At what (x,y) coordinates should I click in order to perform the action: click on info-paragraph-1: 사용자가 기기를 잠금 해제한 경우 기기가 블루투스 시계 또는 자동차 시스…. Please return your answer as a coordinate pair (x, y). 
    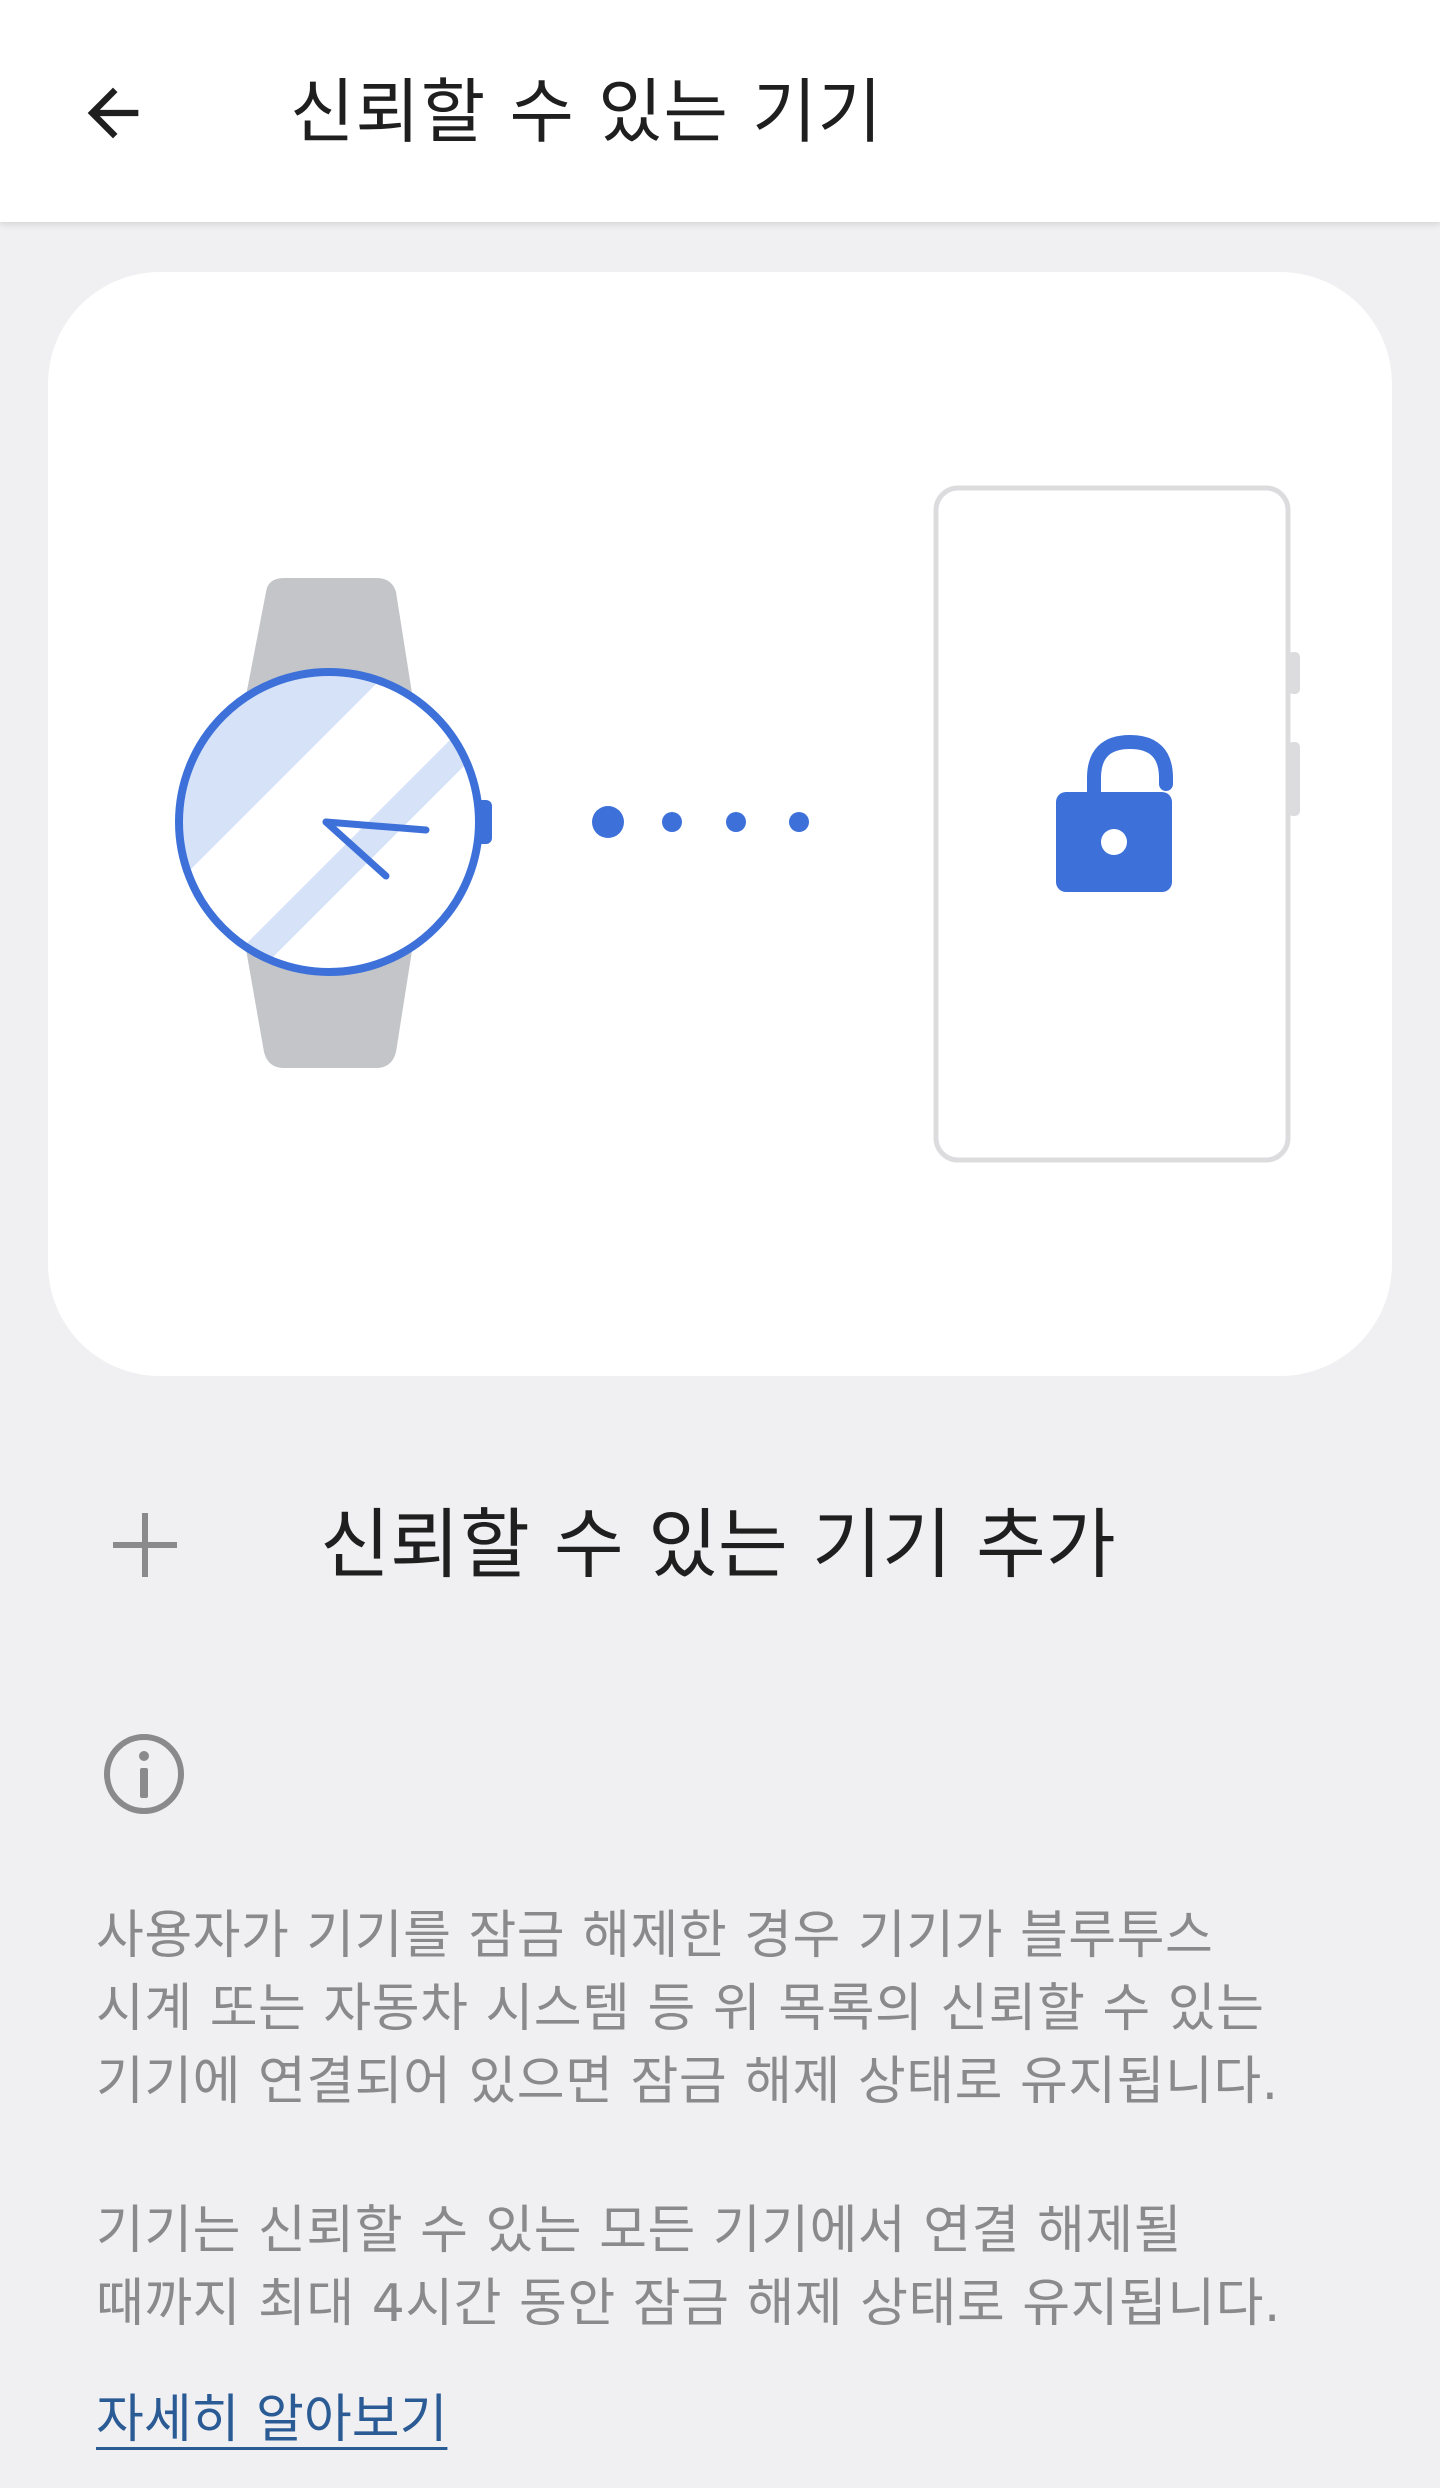
    Looking at the image, I should click on (746, 2009).